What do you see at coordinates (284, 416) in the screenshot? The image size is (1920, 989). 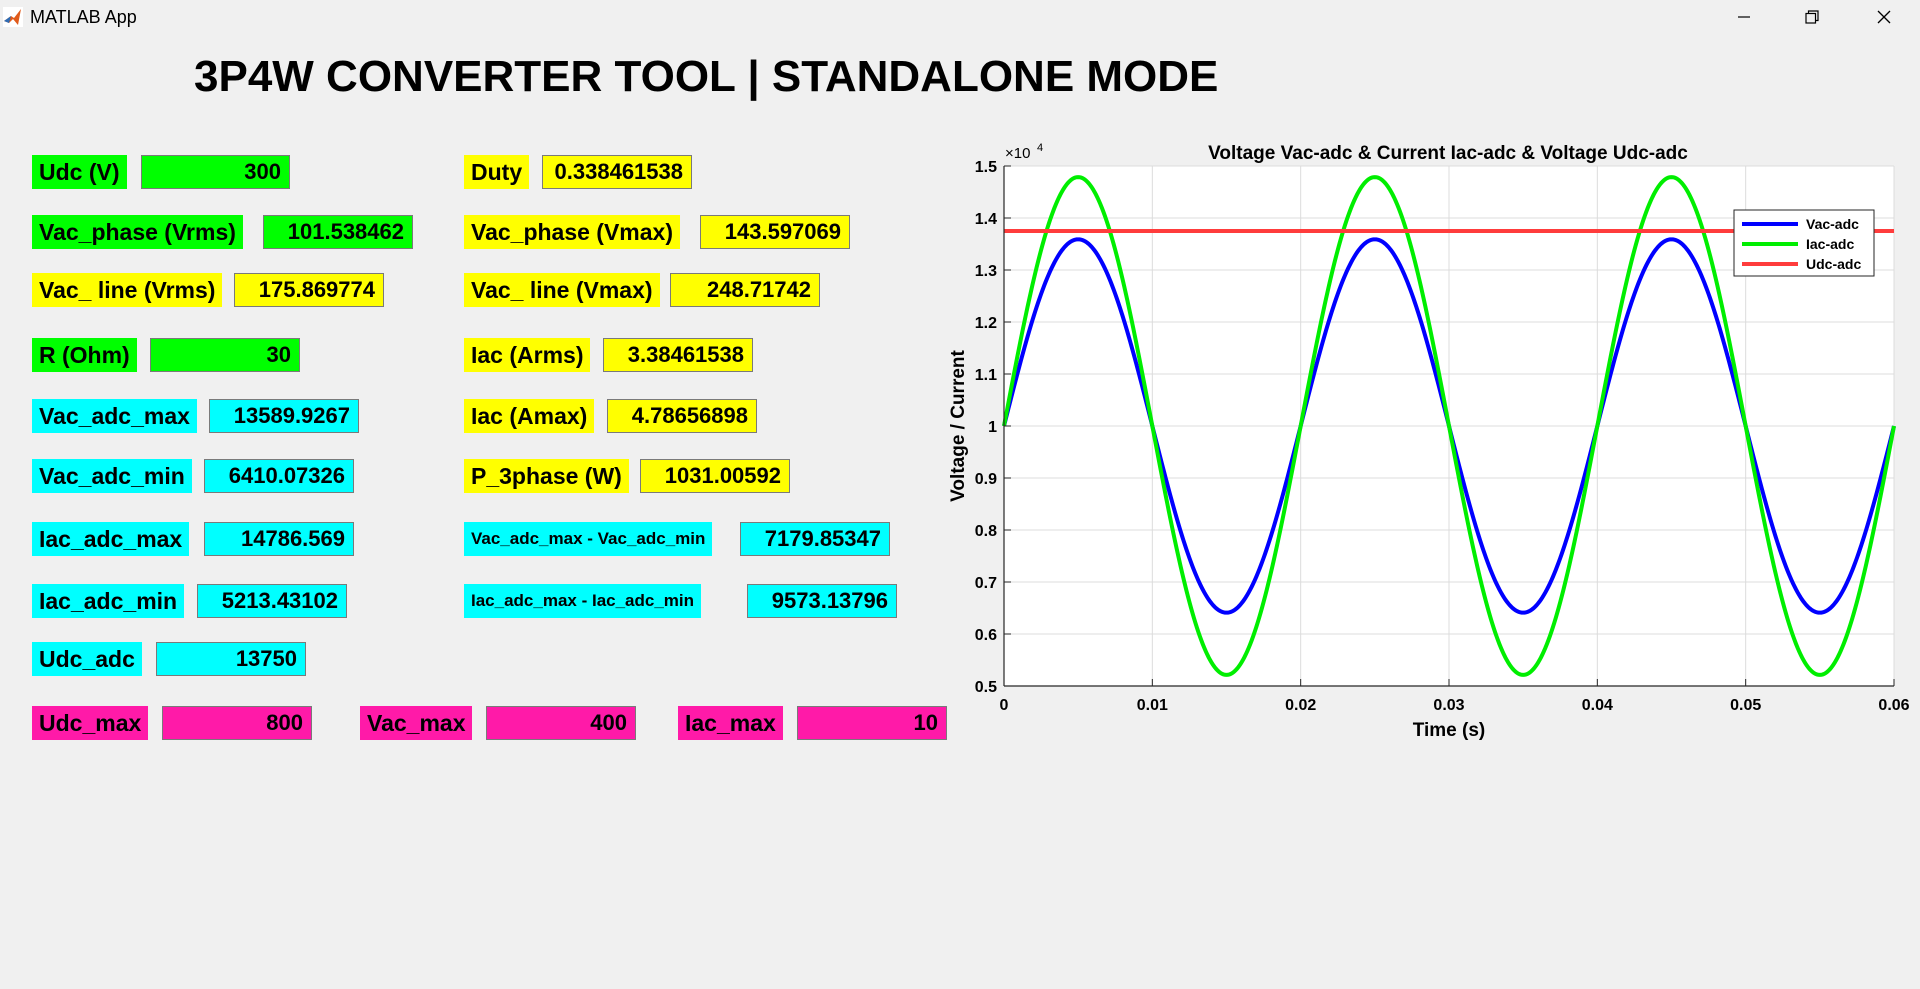 I see `vac-adc-max-field: 13589.9267` at bounding box center [284, 416].